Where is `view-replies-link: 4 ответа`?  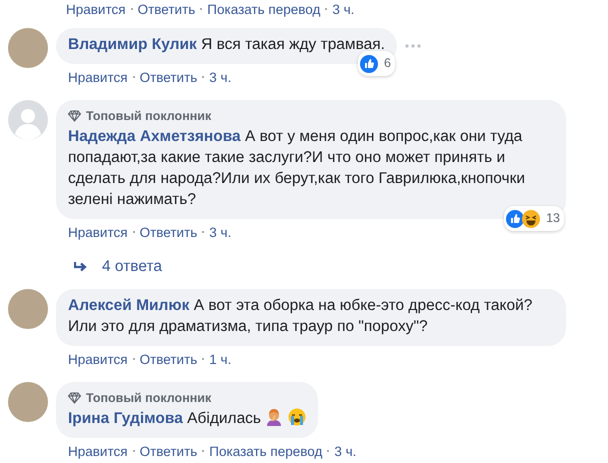
view-replies-link: 4 ответа is located at coordinates (304, 262).